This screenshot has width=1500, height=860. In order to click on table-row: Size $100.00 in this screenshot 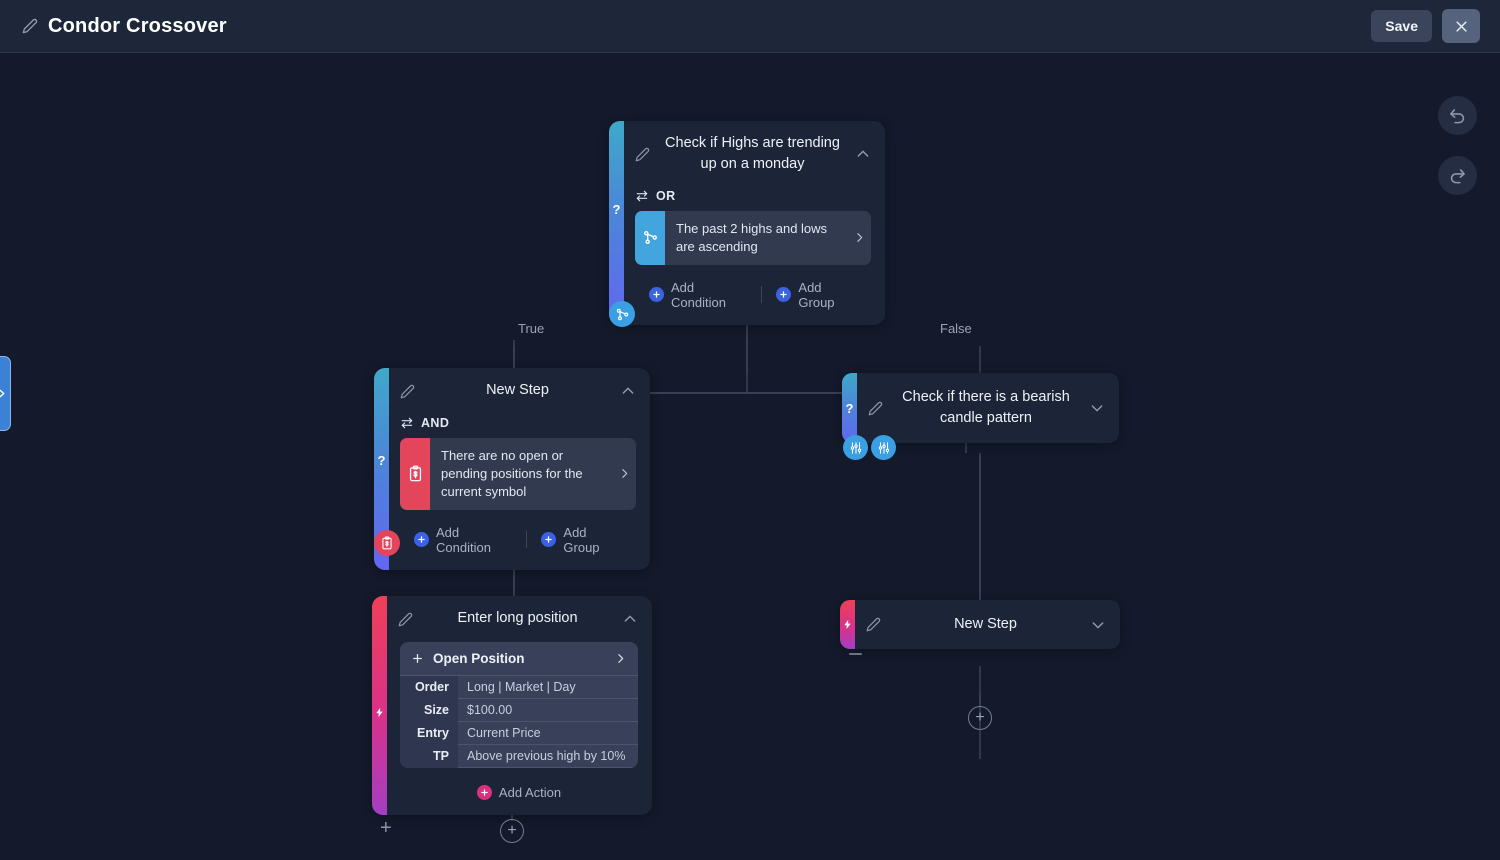, I will do `click(519, 710)`.